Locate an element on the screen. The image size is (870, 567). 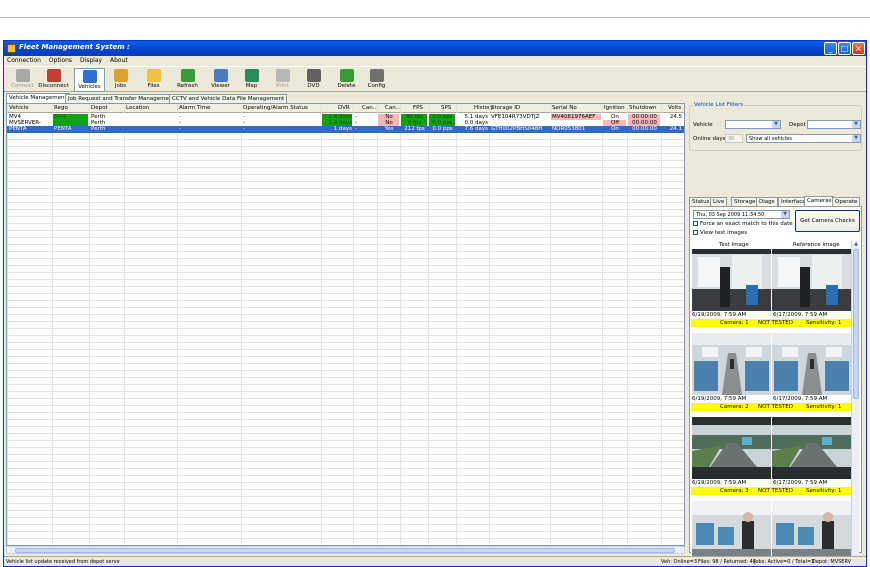
toolbar-jobs-button: Jobs is located at coordinates (120, 80).